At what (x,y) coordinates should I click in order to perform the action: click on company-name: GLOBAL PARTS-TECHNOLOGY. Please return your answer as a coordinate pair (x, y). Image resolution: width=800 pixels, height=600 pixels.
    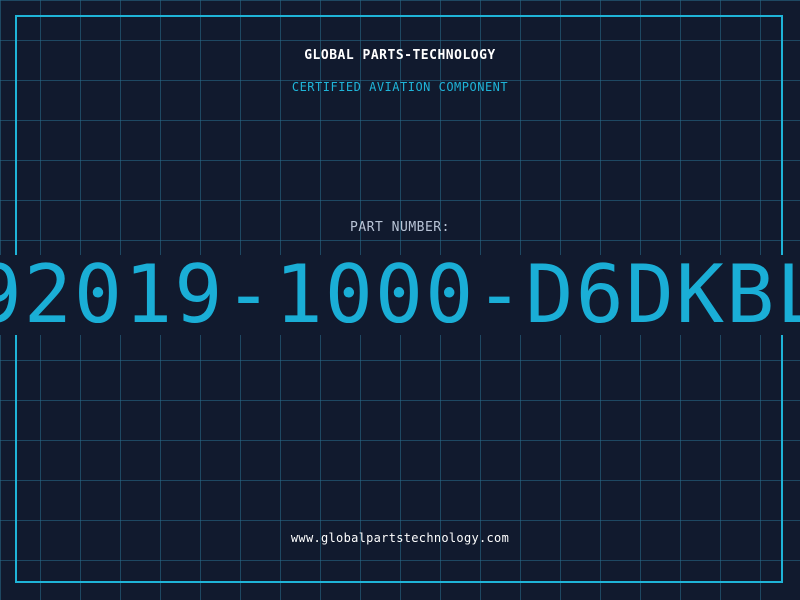
    Looking at the image, I should click on (400, 55).